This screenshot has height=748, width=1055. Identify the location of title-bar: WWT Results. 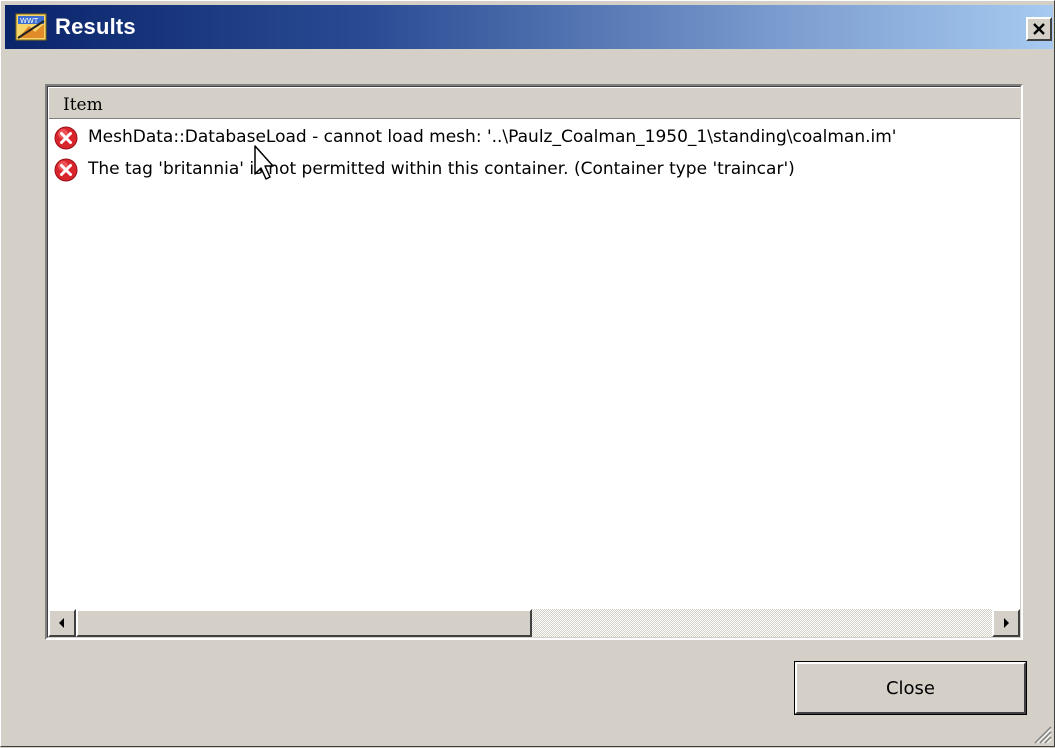
(529, 27).